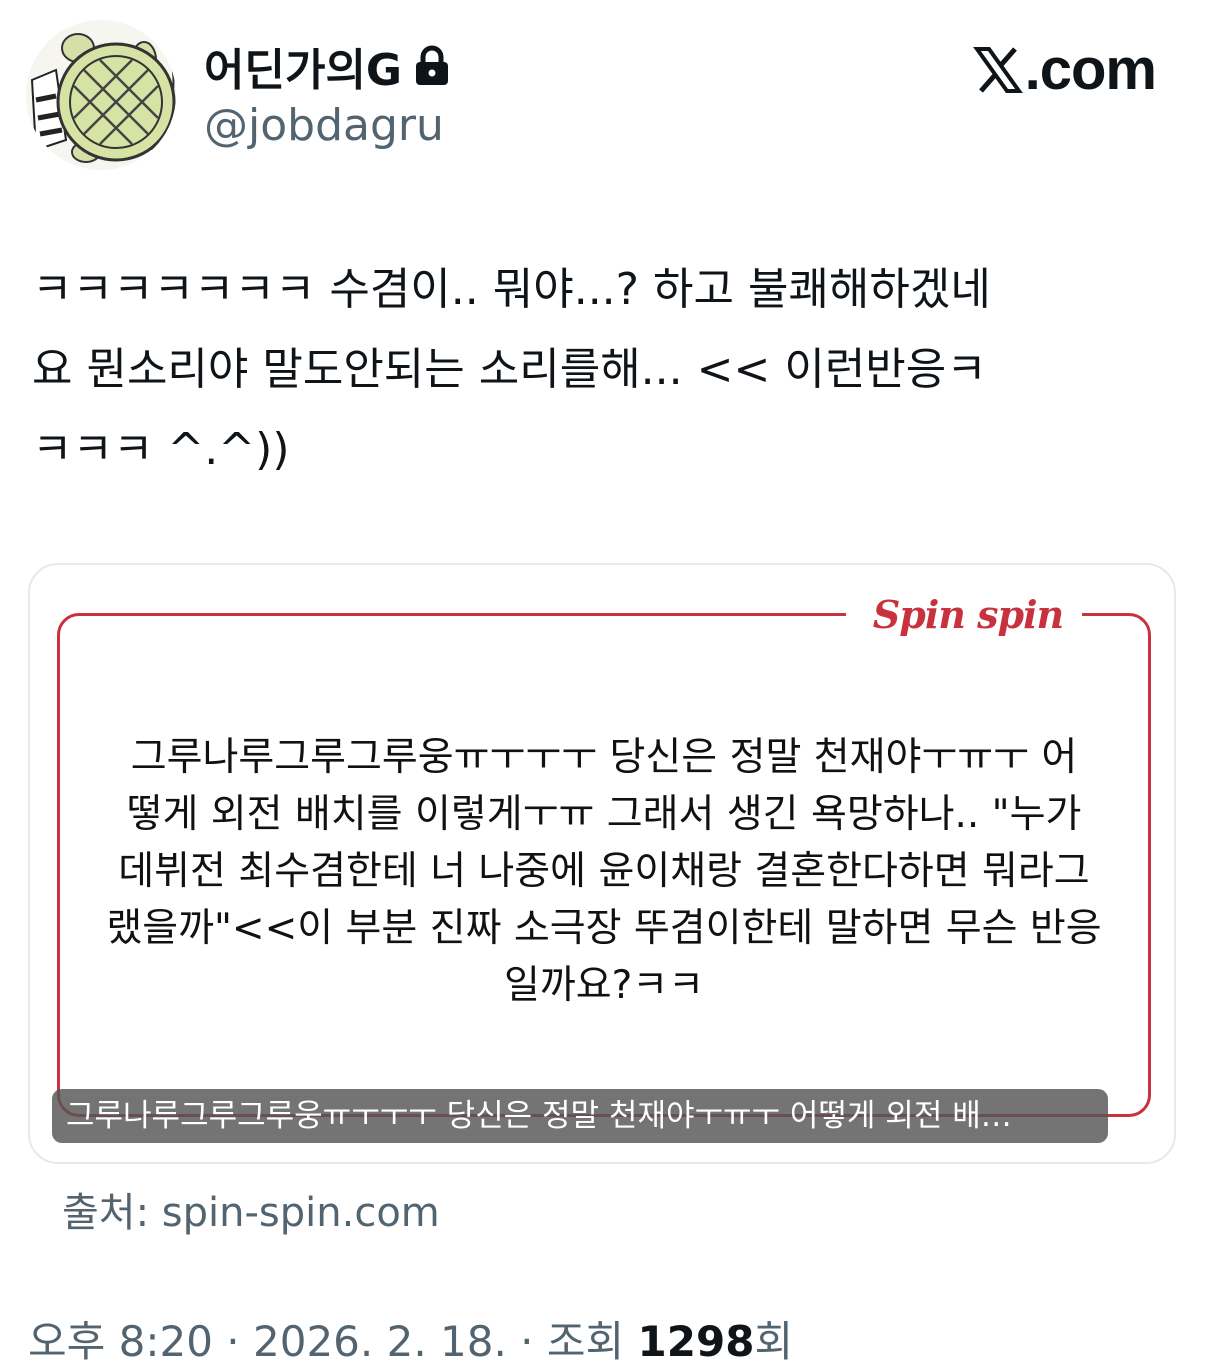  Describe the element at coordinates (509, 369) in the screenshot. I see `tweet-text-line: 요 뭔소리야 말도안되는 소리를해... << 이런반응ㅋ` at that location.